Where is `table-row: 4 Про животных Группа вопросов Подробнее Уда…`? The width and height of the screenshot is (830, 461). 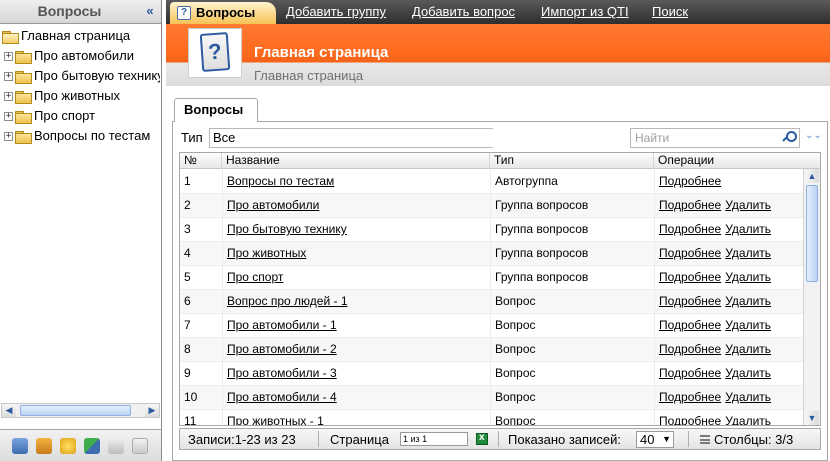
table-row: 4 Про животных Группа вопросов Подробнее Уда… is located at coordinates (492, 254).